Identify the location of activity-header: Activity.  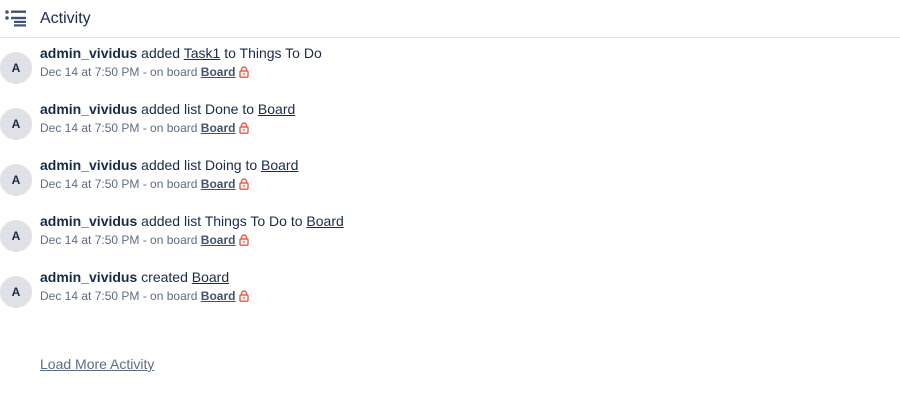
(450, 19).